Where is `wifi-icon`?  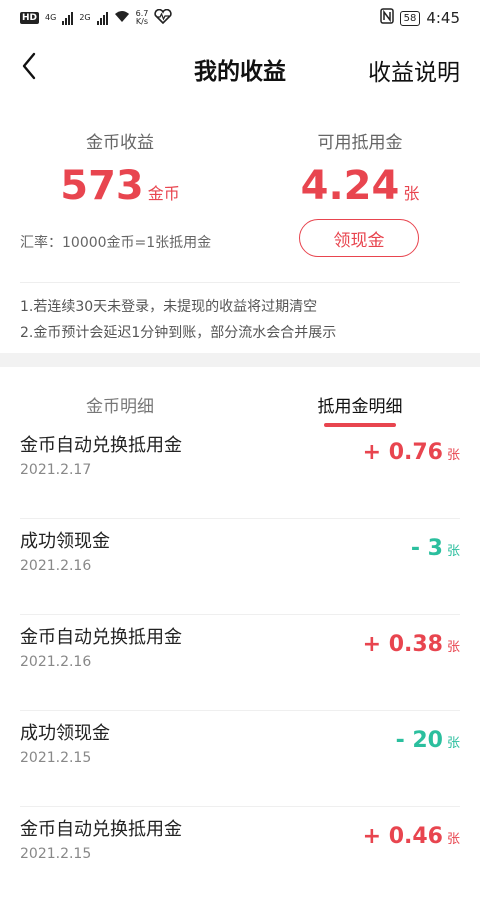 wifi-icon is located at coordinates (122, 18).